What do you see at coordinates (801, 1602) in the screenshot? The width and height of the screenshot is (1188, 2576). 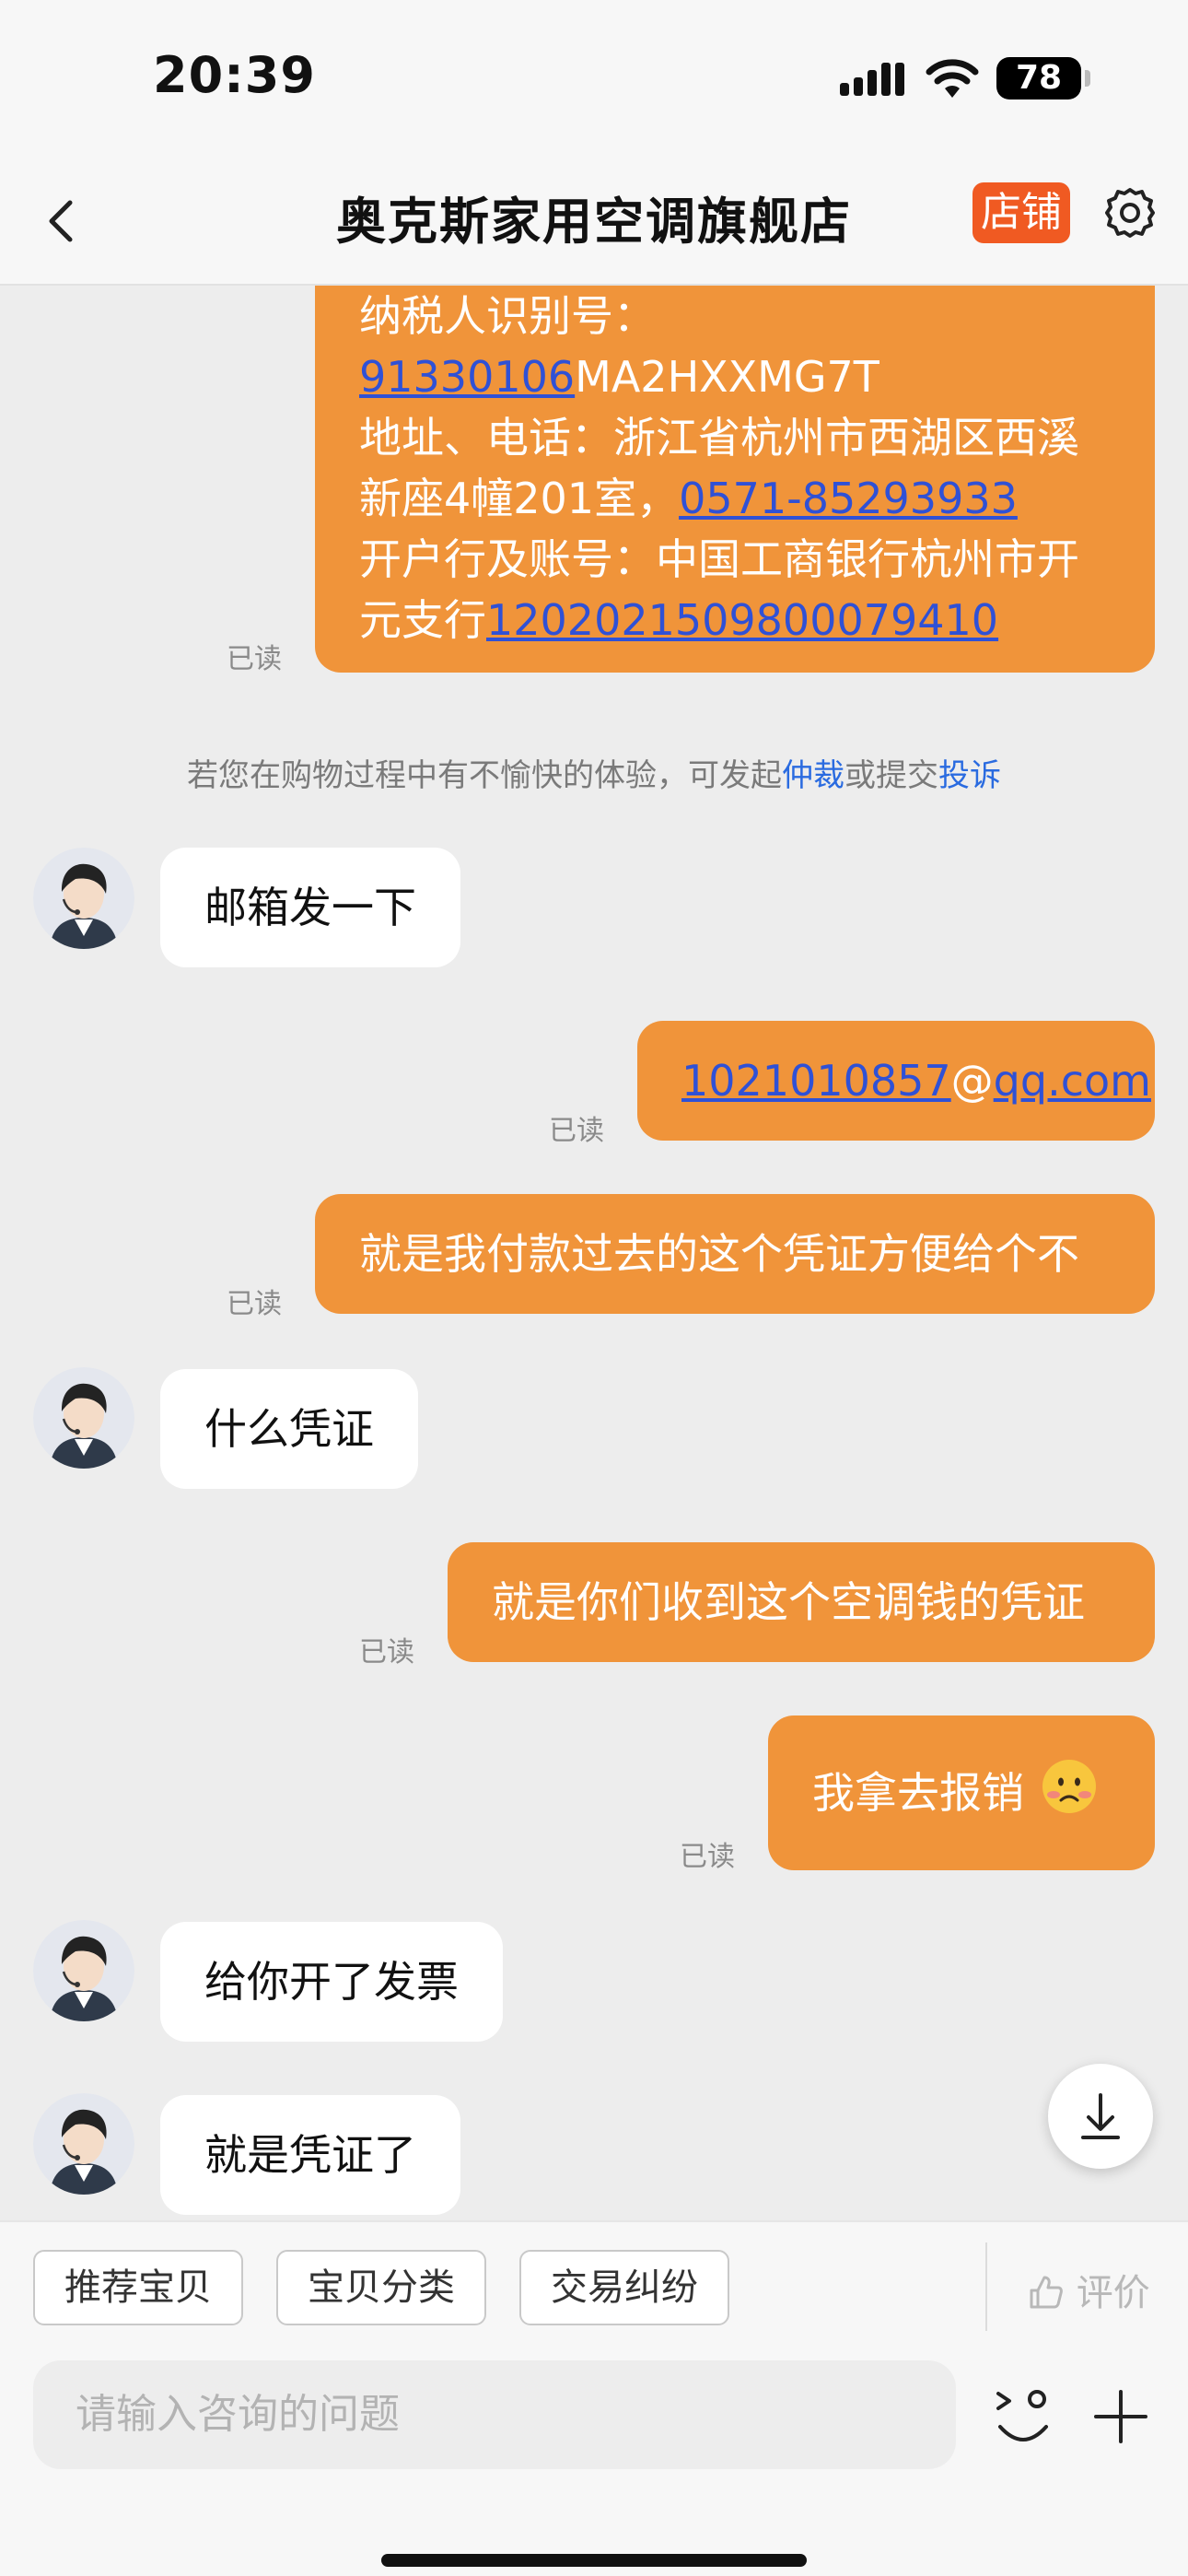 I see `message-bubble: 就是你们收到这个空调钱的凭证` at bounding box center [801, 1602].